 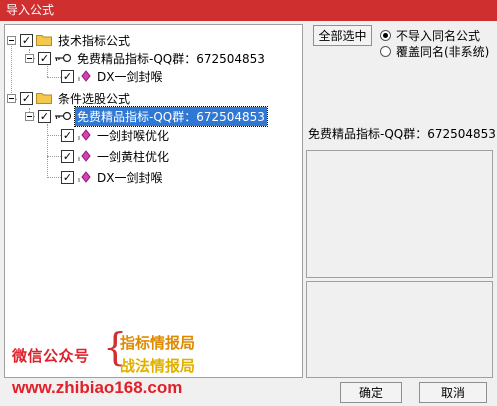 I want to click on tree-node-formula-3: ✓ 一剑黄柱优化, so click(x=116, y=156).